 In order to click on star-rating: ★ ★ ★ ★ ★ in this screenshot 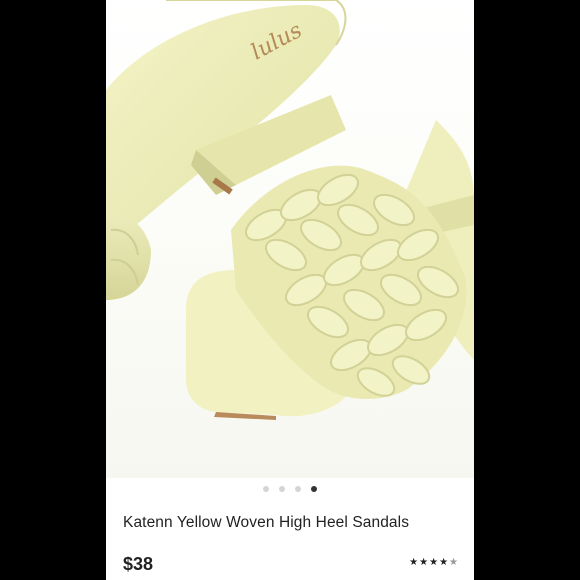, I will do `click(433, 563)`.